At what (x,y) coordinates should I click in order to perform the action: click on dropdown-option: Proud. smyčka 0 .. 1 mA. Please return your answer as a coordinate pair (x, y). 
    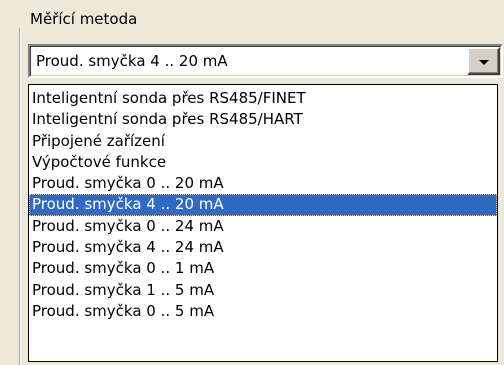
    Looking at the image, I should click on (263, 268).